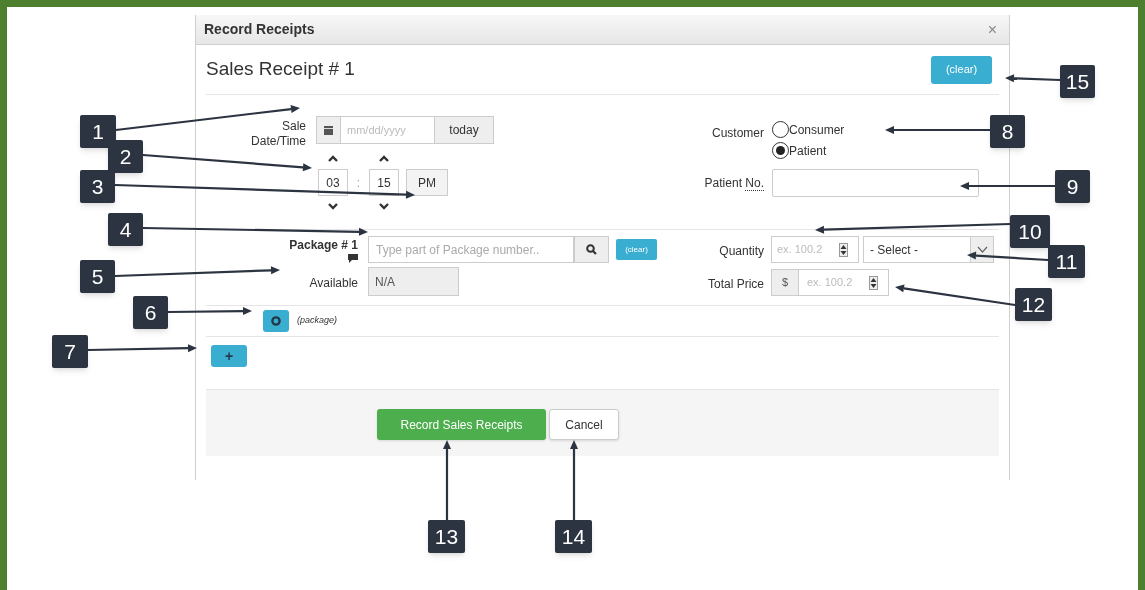 This screenshot has height=590, width=1145. Describe the element at coordinates (738, 133) in the screenshot. I see `field-label: Customer` at that location.